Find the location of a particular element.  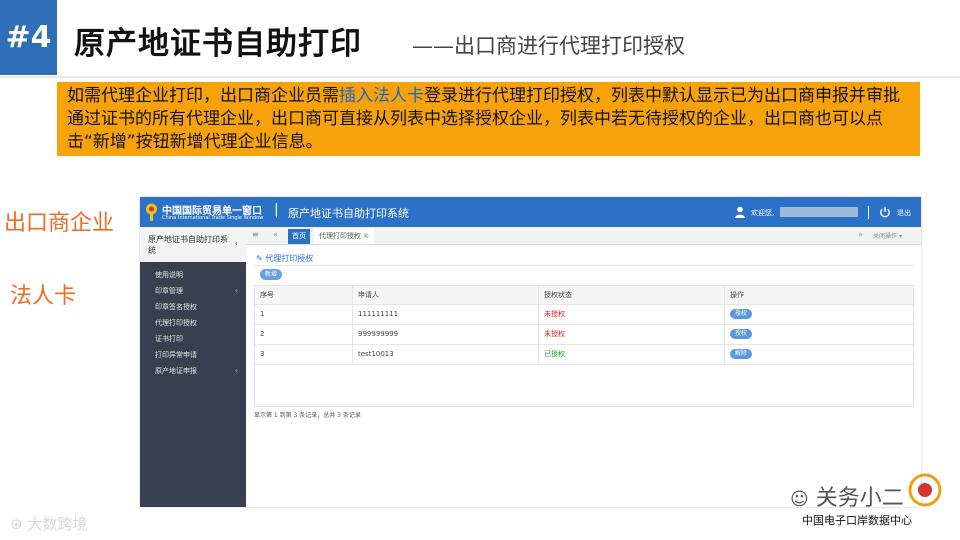

sidebar-item-print-exception: 打印异常申请 is located at coordinates (193, 355).